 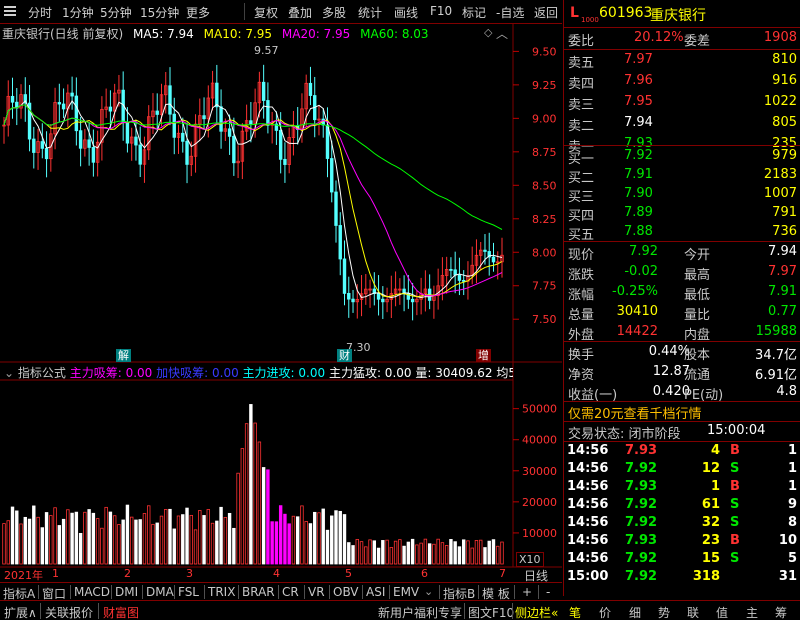 What do you see at coordinates (290, 592) in the screenshot?
I see `tab-cr: CR` at bounding box center [290, 592].